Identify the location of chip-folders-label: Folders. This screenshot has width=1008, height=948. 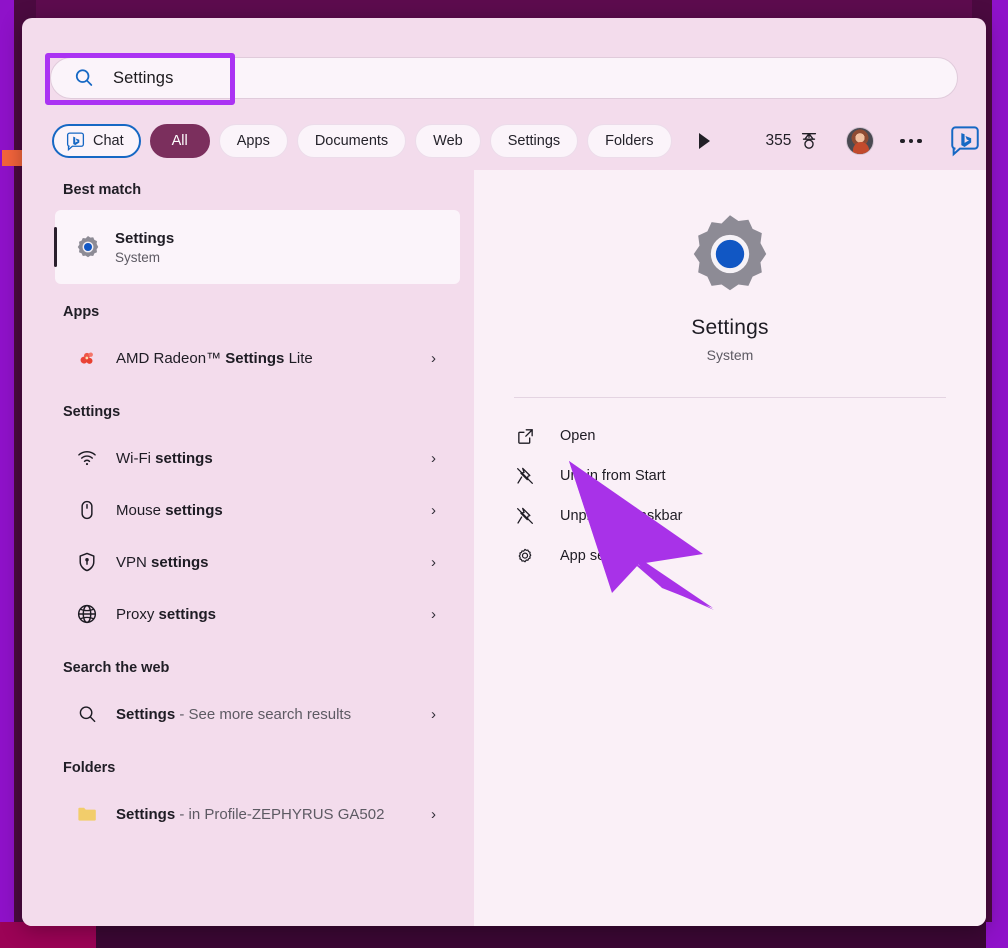
(629, 141).